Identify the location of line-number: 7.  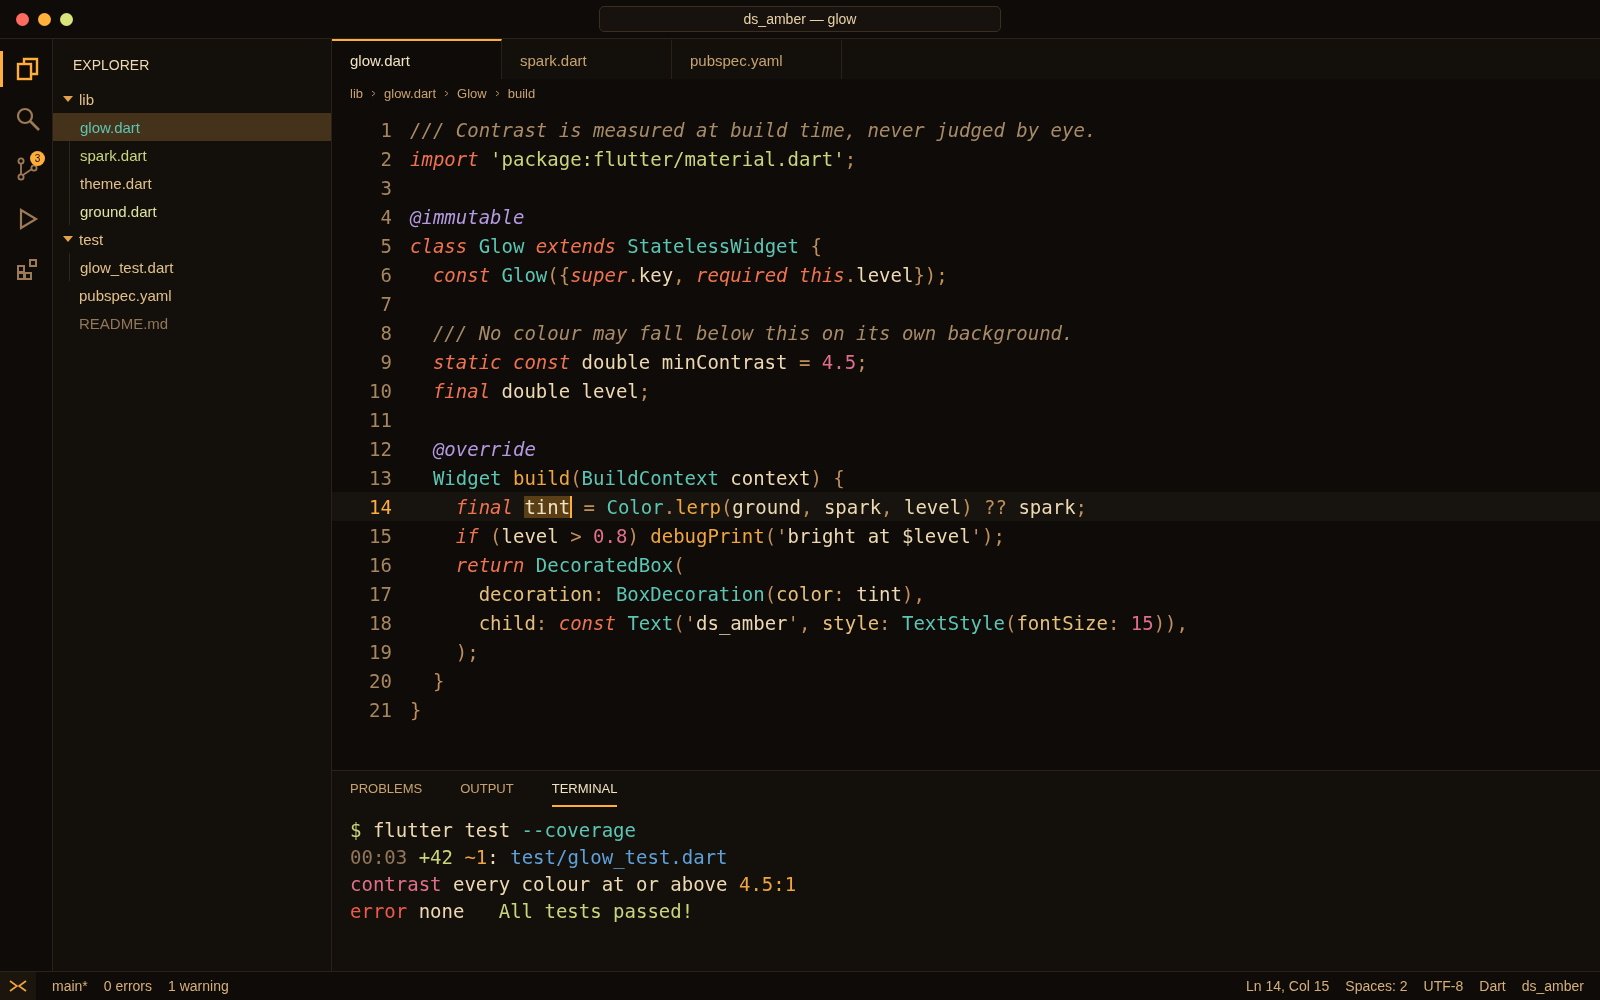
(386, 303).